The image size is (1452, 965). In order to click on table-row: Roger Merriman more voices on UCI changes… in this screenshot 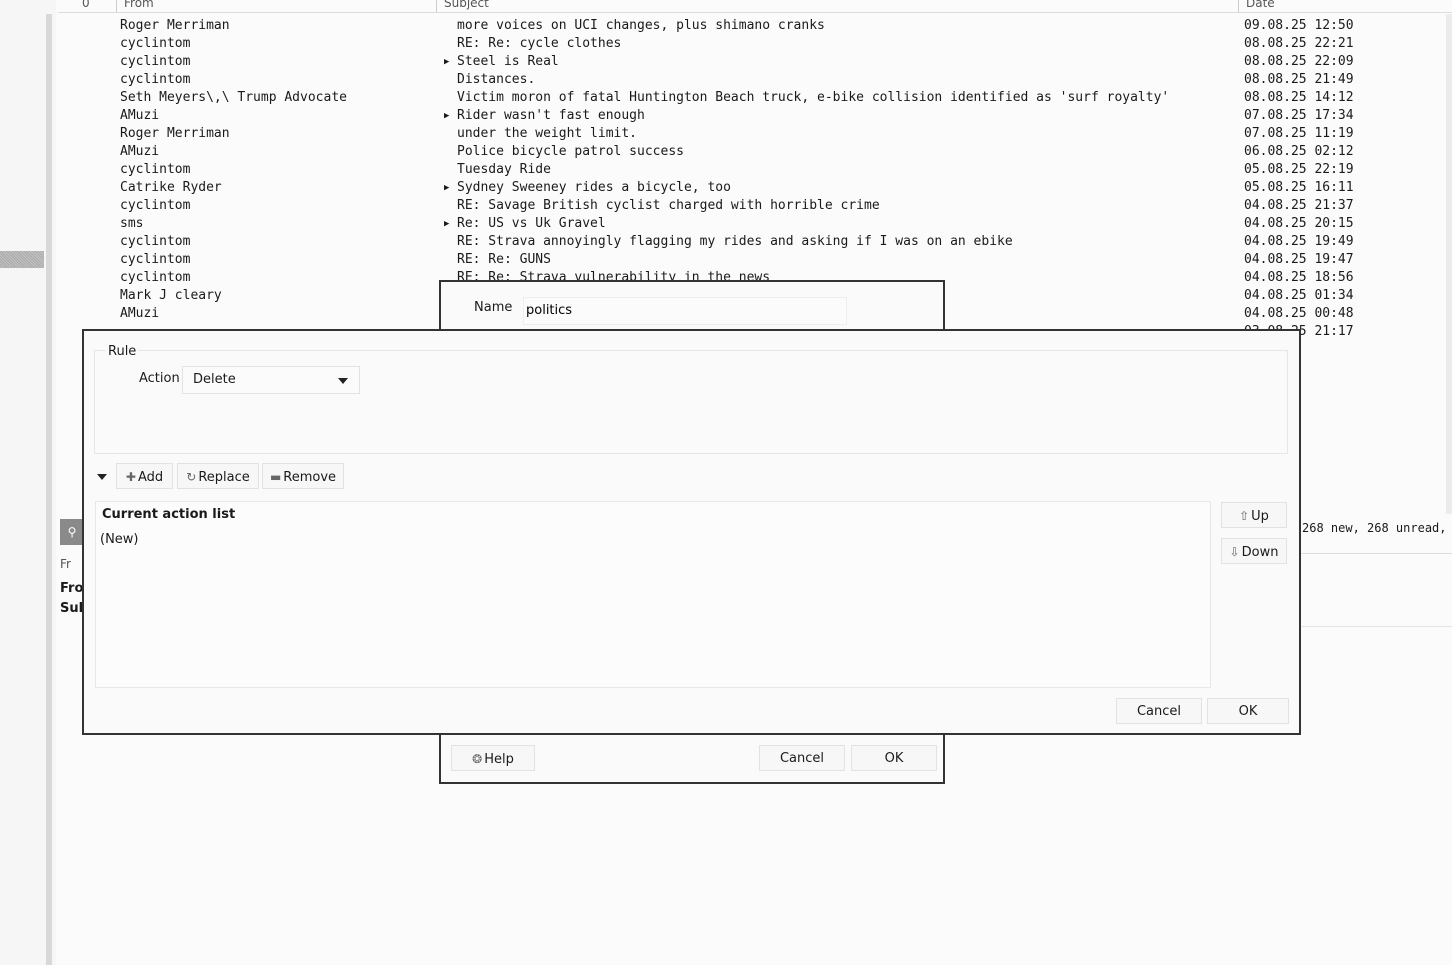, I will do `click(753, 26)`.